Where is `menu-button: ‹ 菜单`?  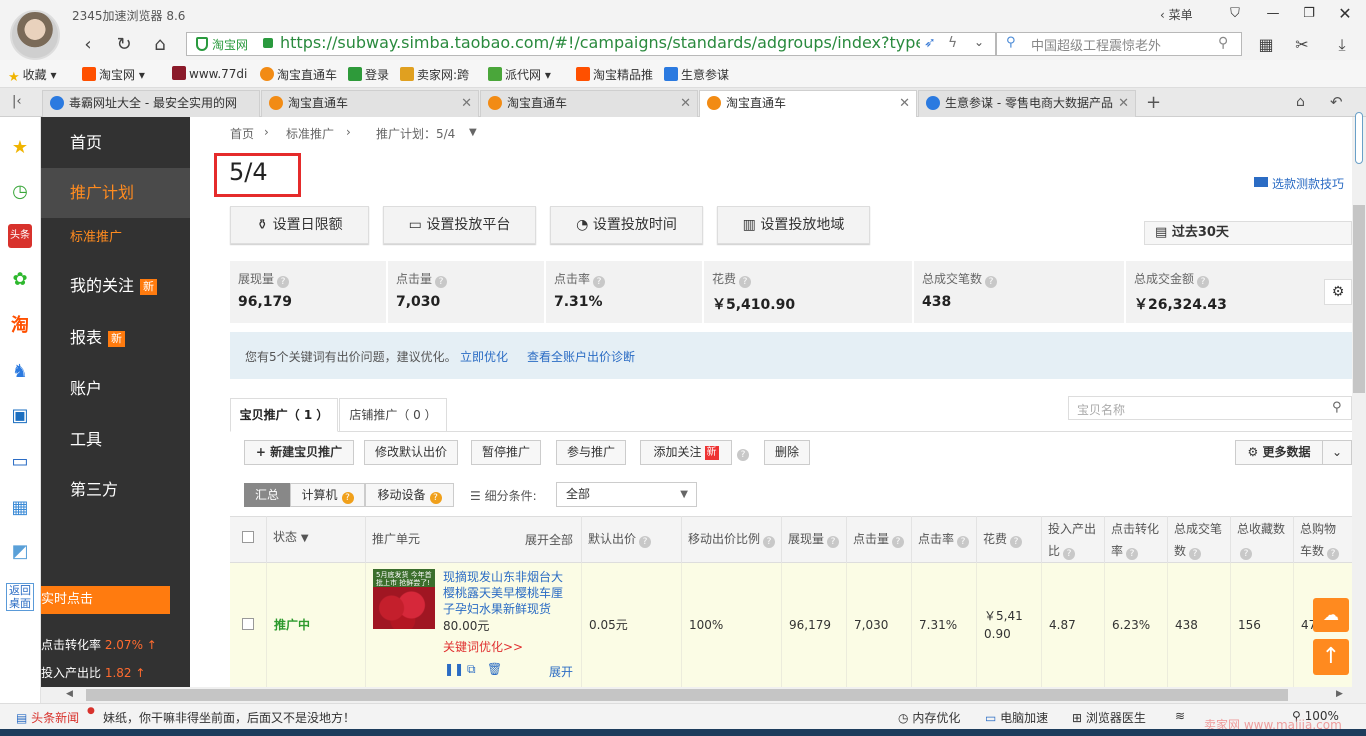
menu-button: ‹ 菜单 is located at coordinates (1176, 14).